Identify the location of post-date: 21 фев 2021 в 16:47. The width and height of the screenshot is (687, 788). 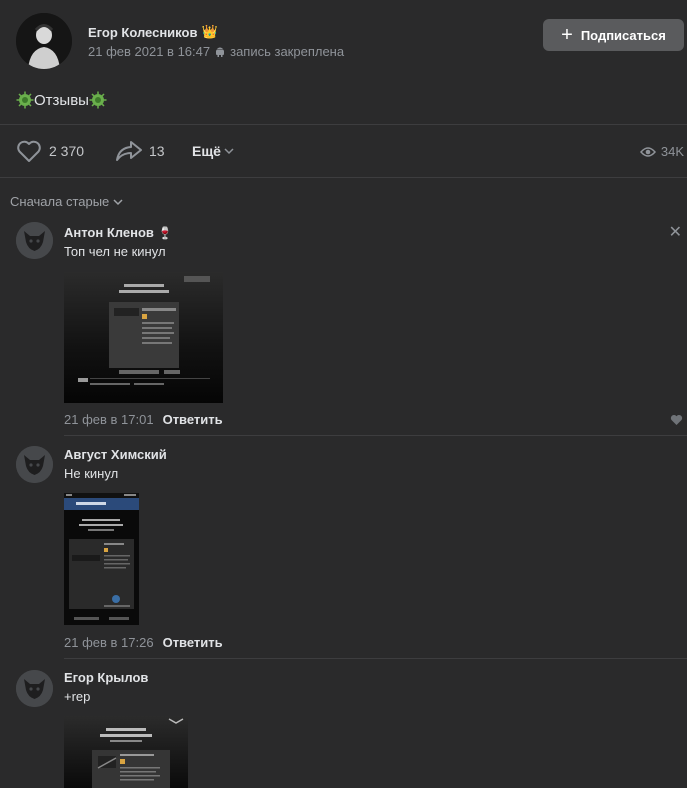
(149, 51).